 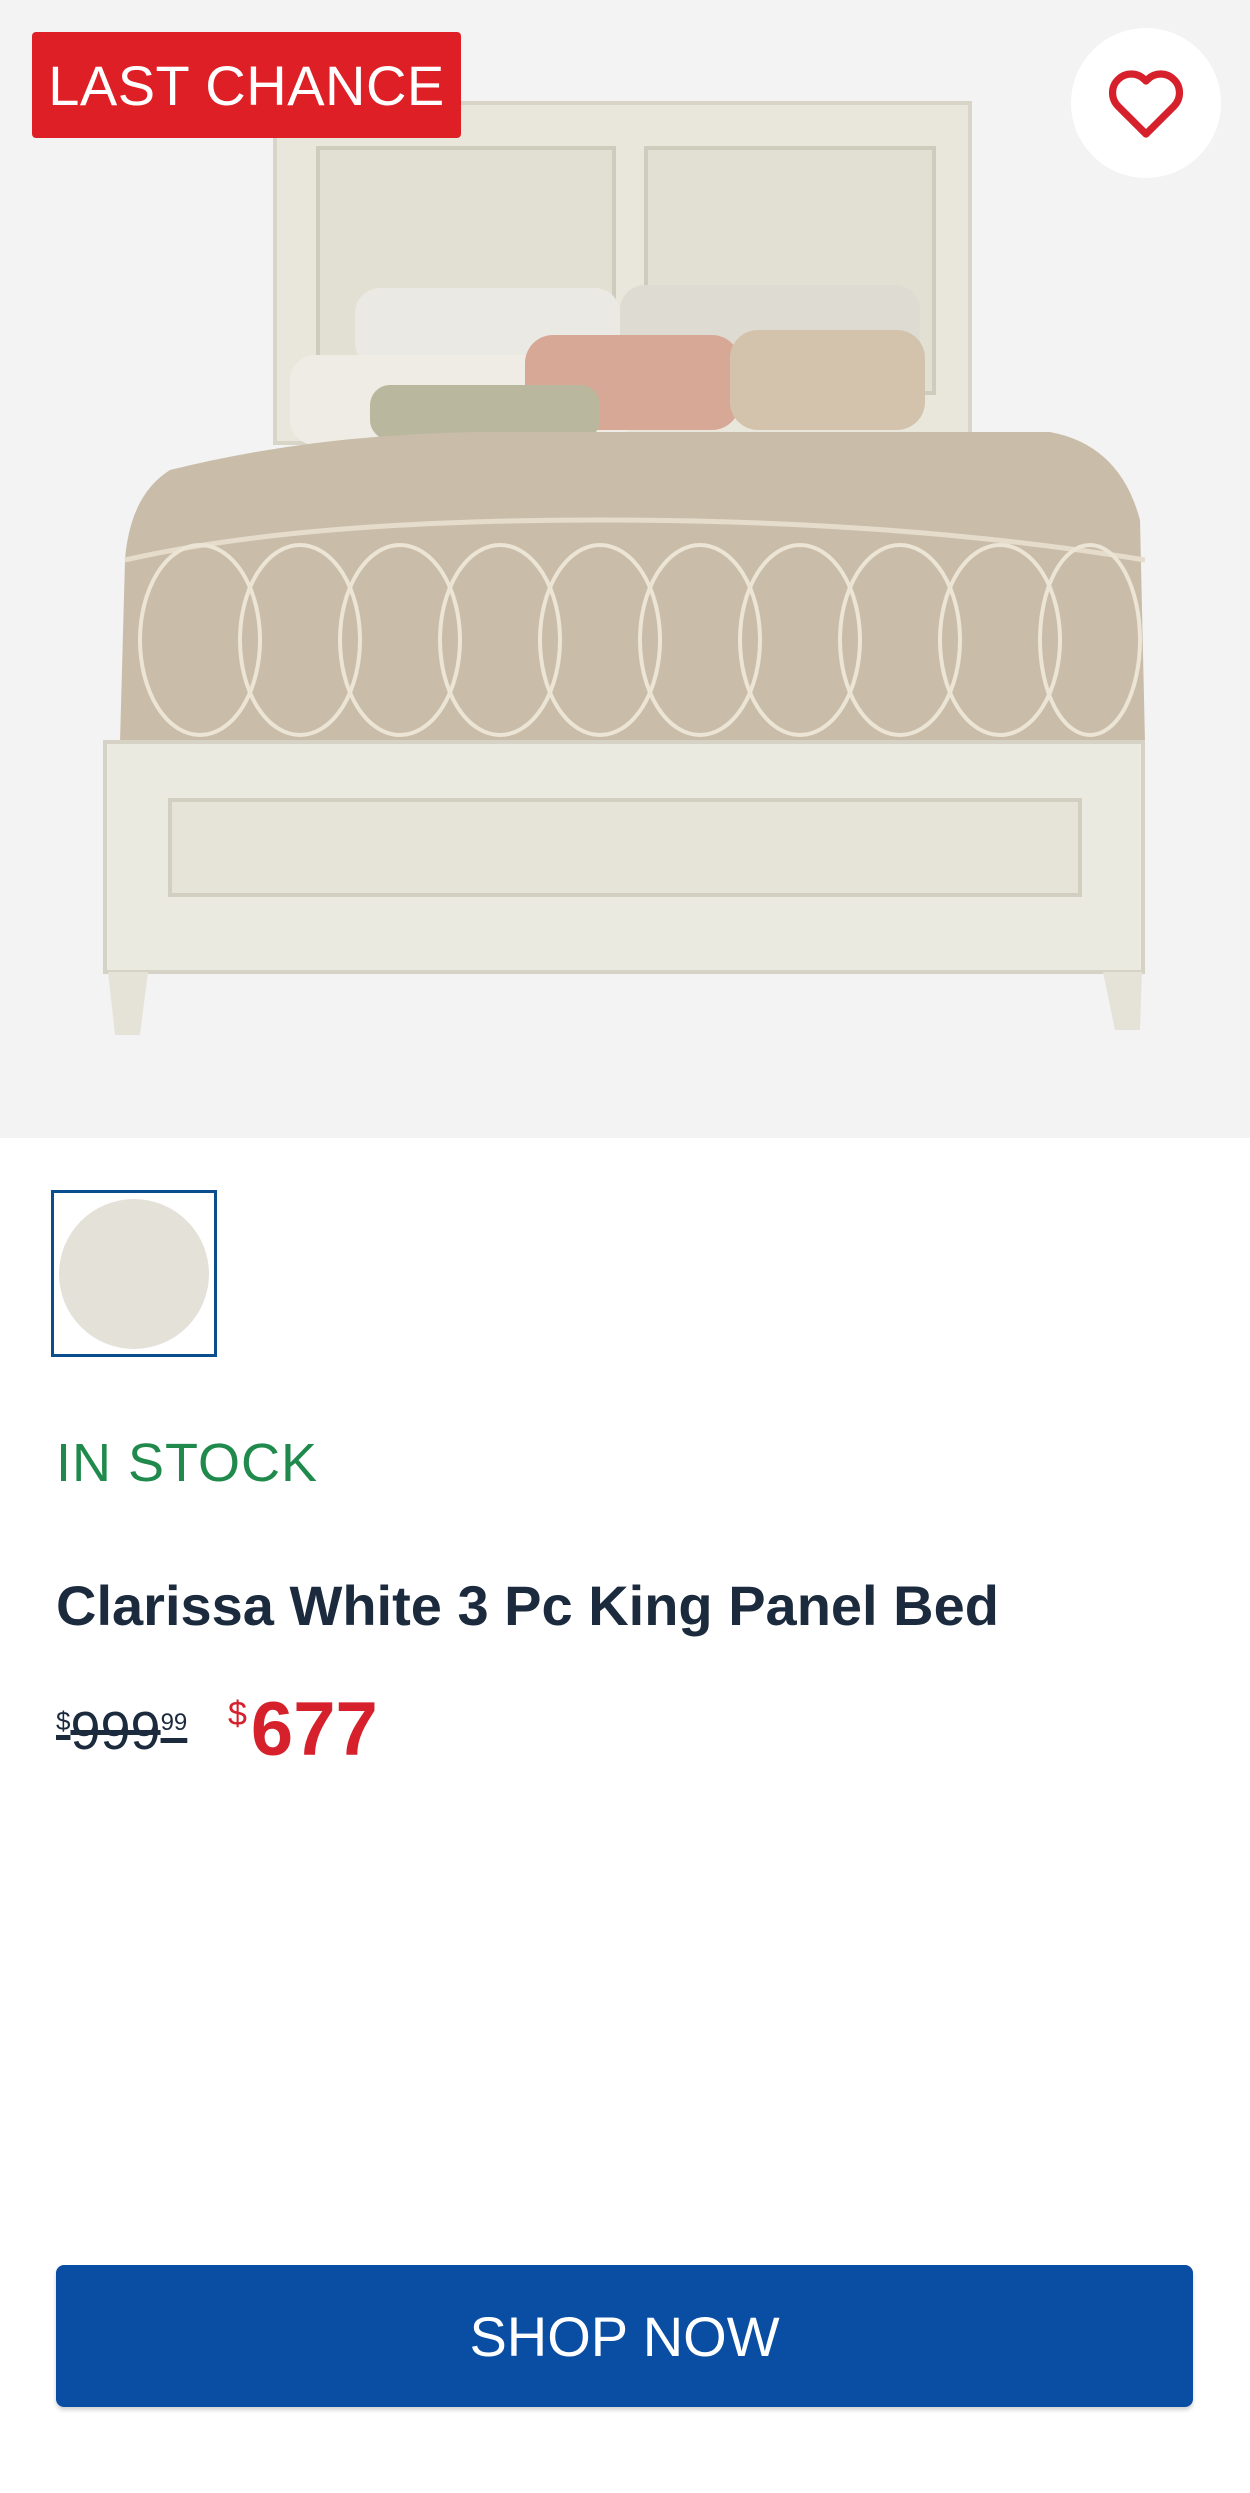 What do you see at coordinates (624, 2336) in the screenshot?
I see `shop-now-button: SHOP NOW` at bounding box center [624, 2336].